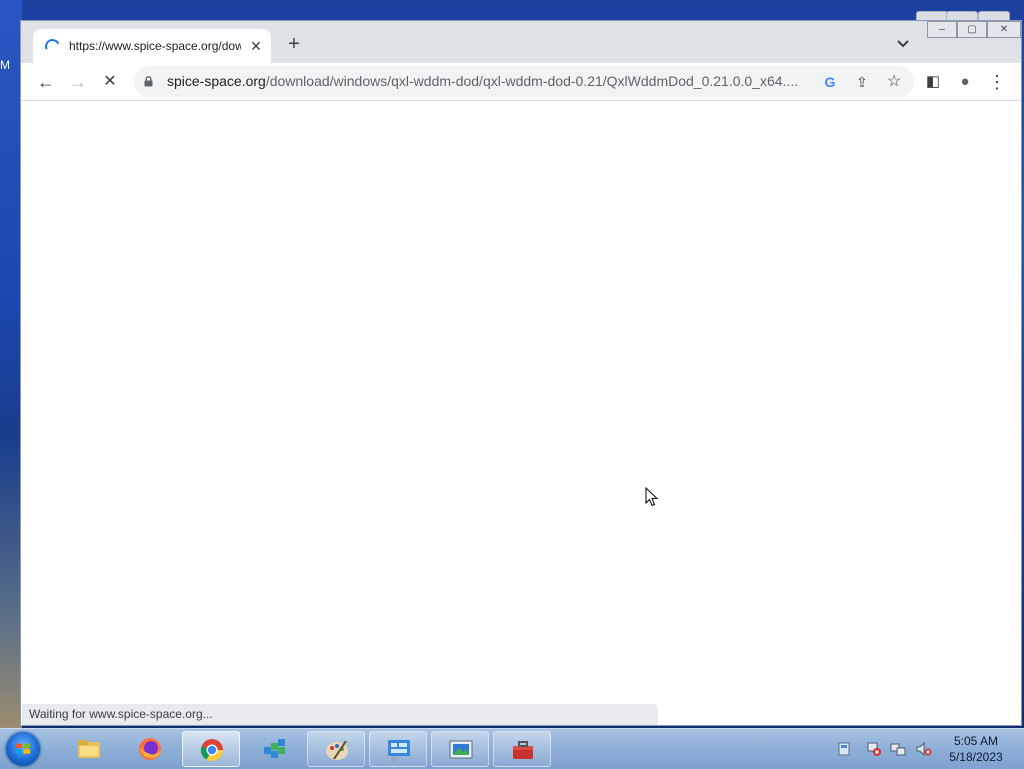 This screenshot has height=769, width=1024. What do you see at coordinates (844, 749) in the screenshot?
I see `action-center-icon` at bounding box center [844, 749].